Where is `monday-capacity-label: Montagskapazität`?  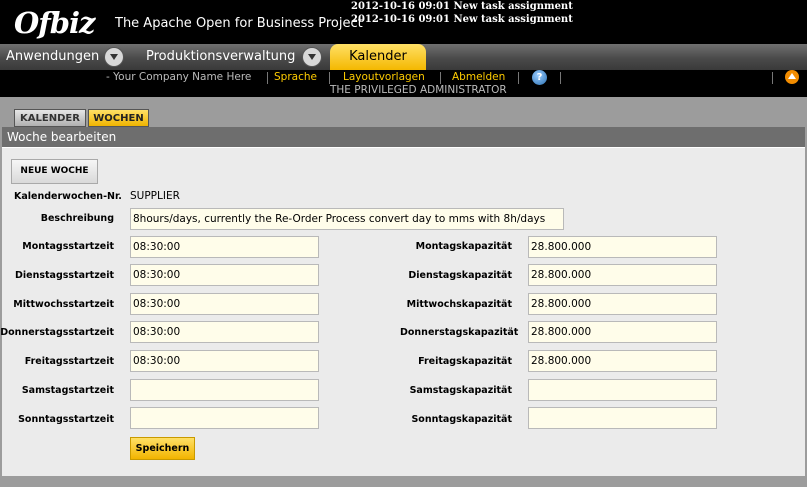
monday-capacity-label: Montagskapazität is located at coordinates (463, 246).